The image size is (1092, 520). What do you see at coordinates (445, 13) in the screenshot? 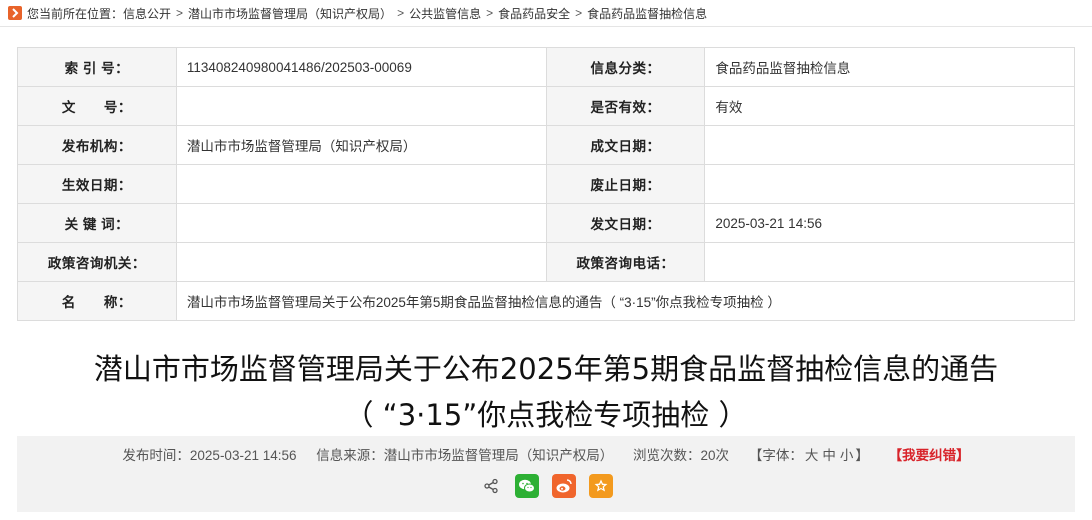
I see `breadcrumb-item-public-supervision: 公共监管信息` at bounding box center [445, 13].